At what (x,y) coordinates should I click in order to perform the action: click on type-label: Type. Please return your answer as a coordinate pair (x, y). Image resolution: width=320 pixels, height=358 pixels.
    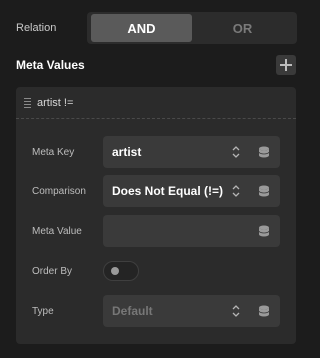
    Looking at the image, I should click on (43, 311).